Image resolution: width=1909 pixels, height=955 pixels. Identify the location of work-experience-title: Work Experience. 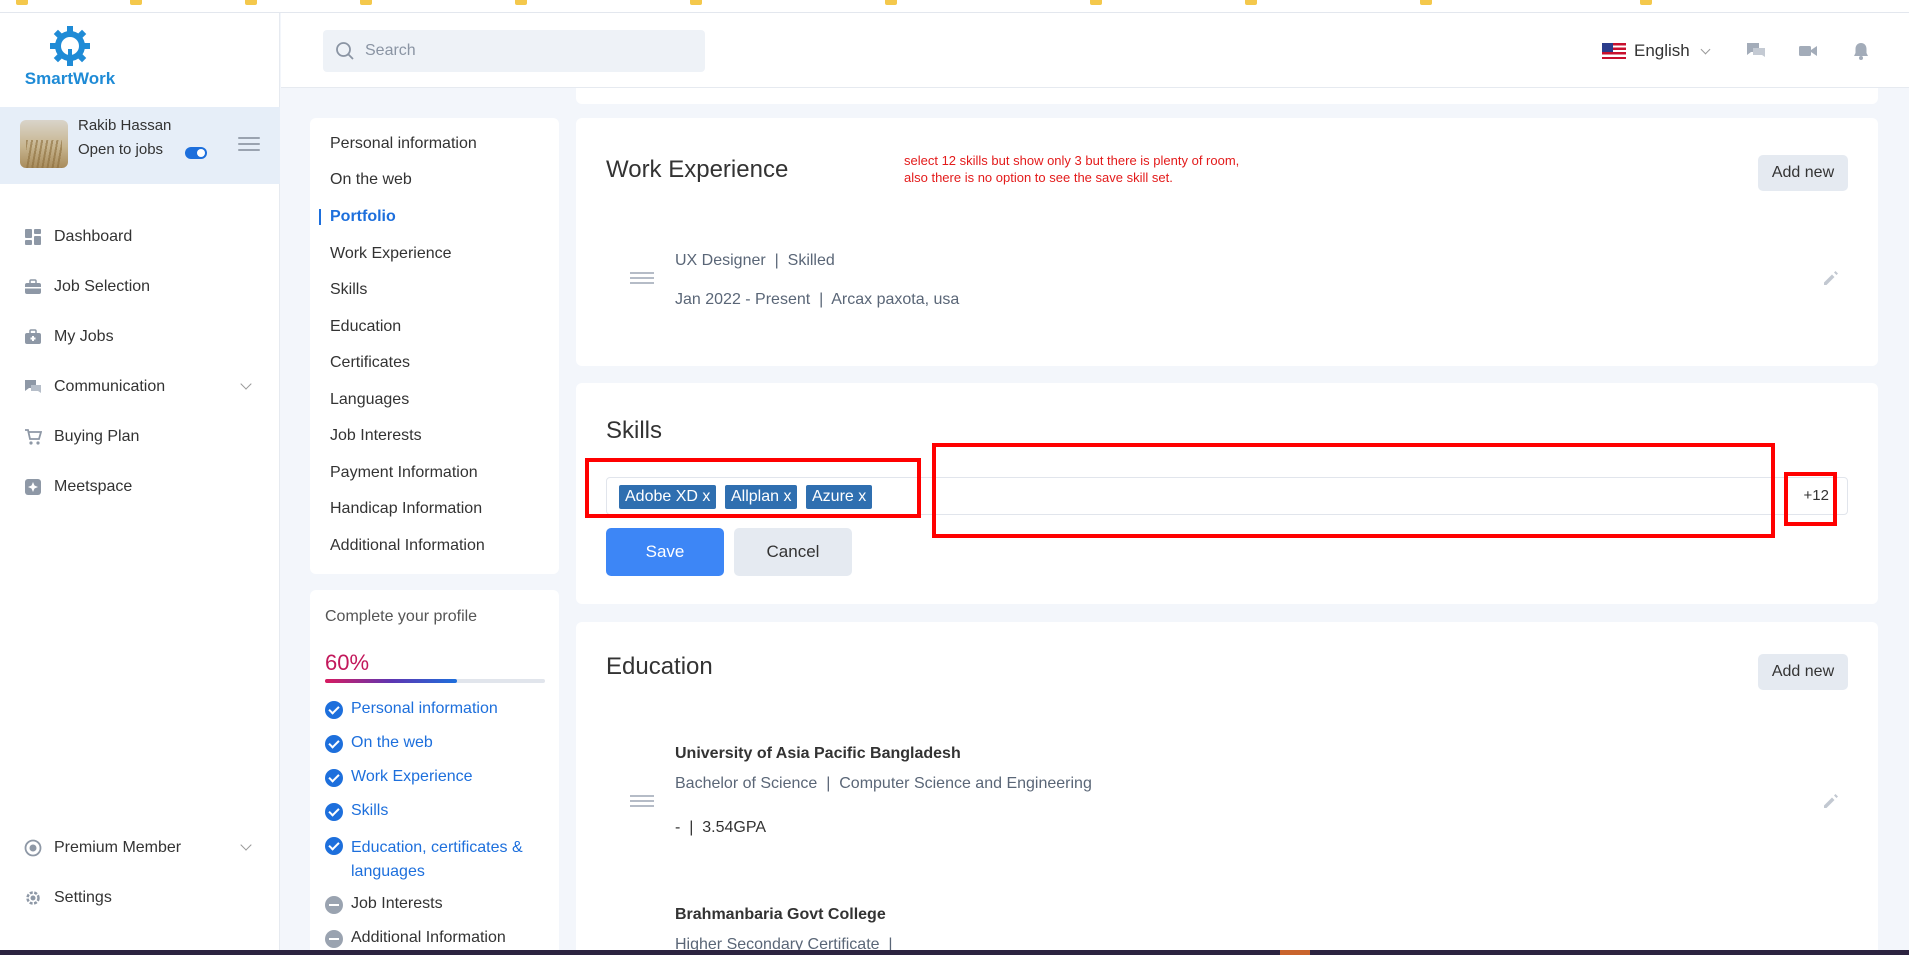
(697, 169).